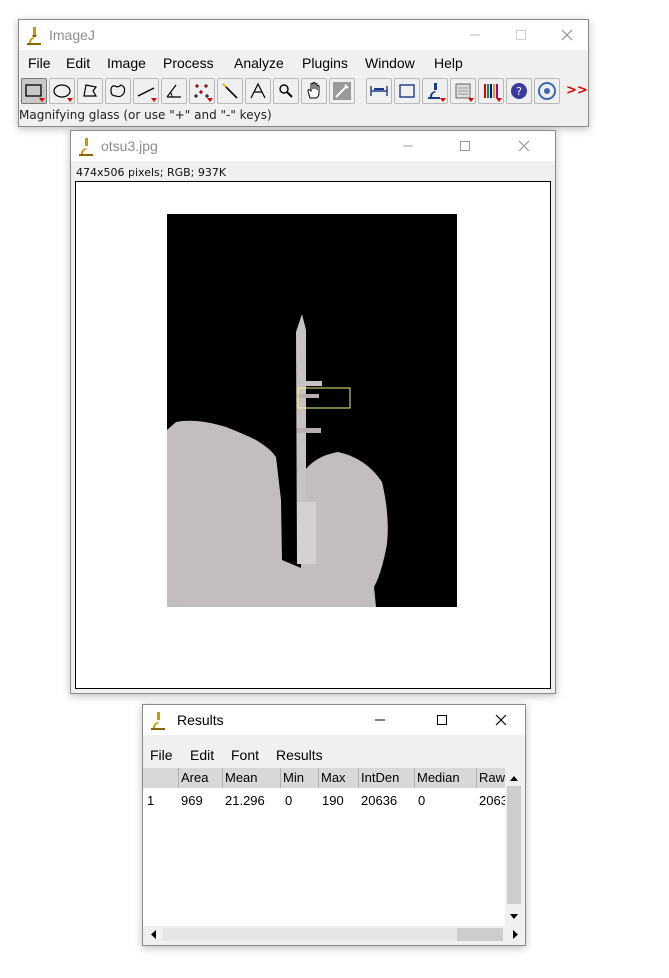 The image size is (669, 978). I want to click on lut-refresh-icon, so click(547, 91).